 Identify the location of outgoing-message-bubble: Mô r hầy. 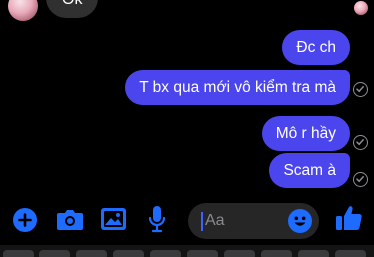
(305, 133).